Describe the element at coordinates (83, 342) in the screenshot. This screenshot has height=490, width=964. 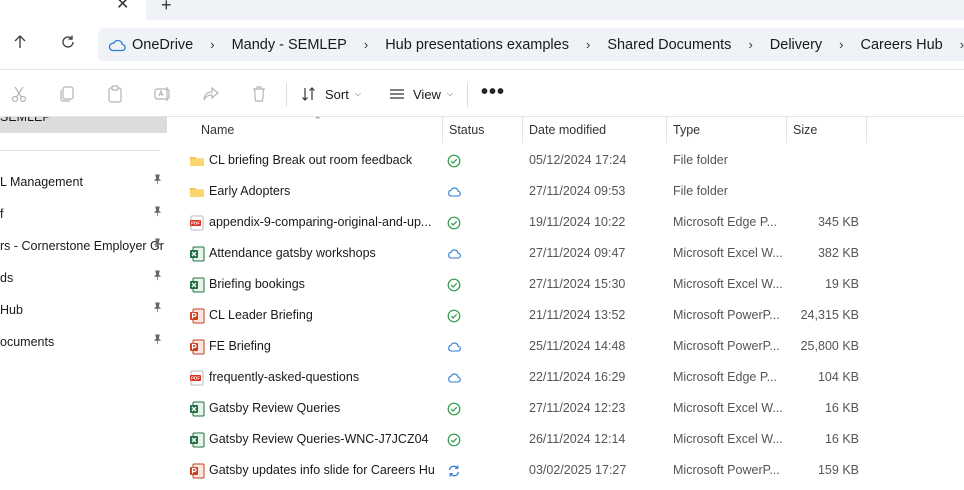
I see `sidebar-item: ocuments` at that location.